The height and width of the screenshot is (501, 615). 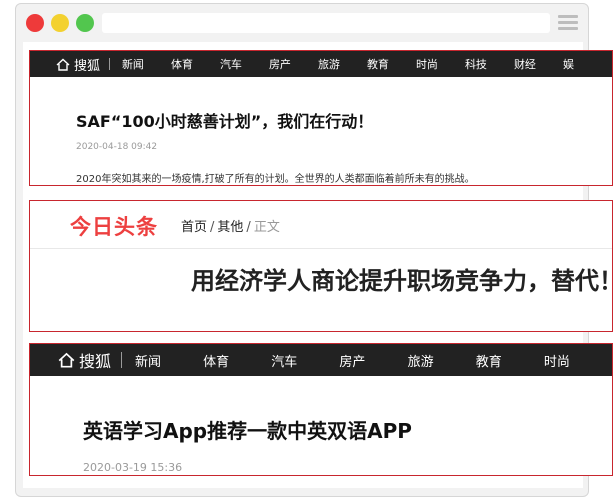 What do you see at coordinates (402, 281) in the screenshot?
I see `article-title: 用经济学人商论提升职场竞争力，替代！` at bounding box center [402, 281].